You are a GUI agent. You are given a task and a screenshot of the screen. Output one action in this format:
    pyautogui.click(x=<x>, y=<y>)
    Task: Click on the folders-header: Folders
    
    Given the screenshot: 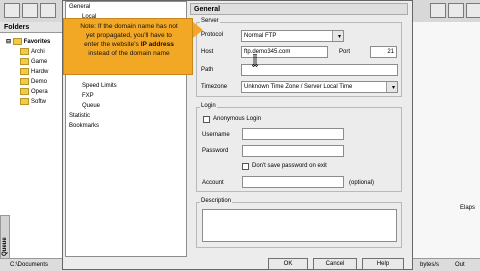 What is the action you would take?
    pyautogui.click(x=31, y=27)
    